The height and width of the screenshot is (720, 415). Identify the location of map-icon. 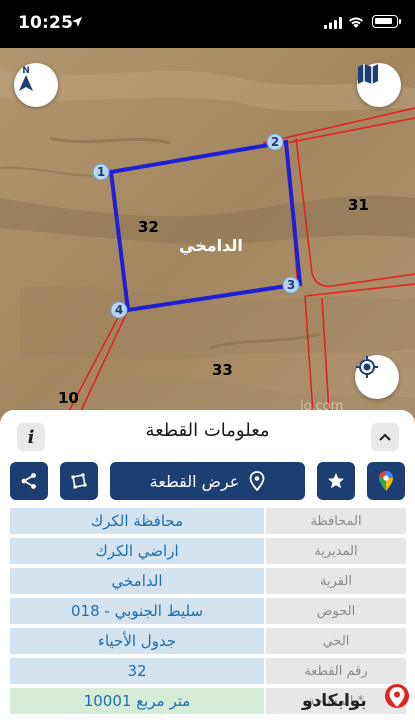
(368, 74).